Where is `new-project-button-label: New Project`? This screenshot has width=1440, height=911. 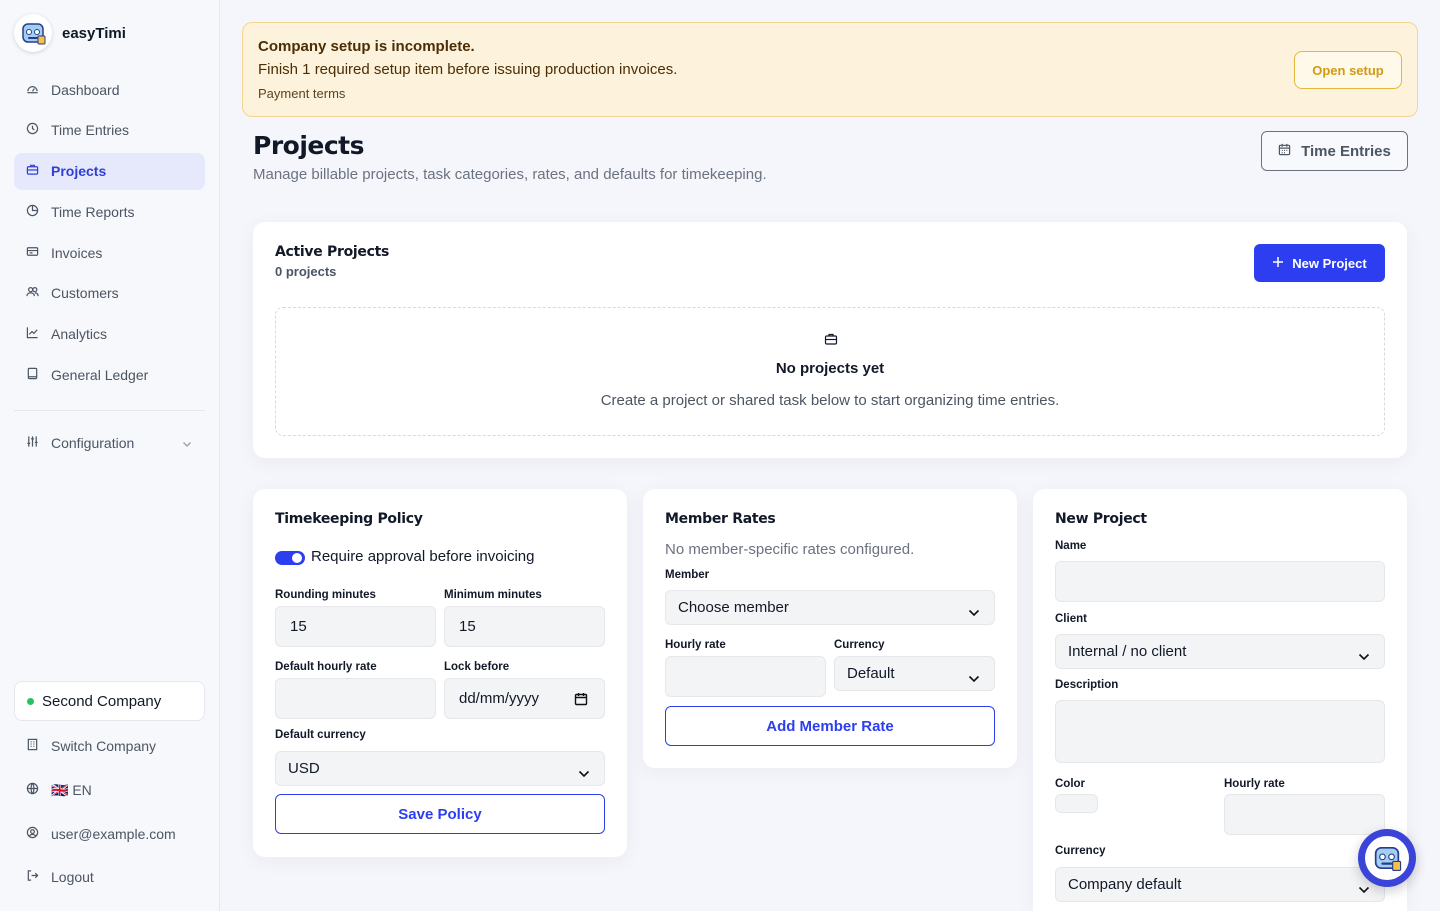 new-project-button-label: New Project is located at coordinates (1329, 263).